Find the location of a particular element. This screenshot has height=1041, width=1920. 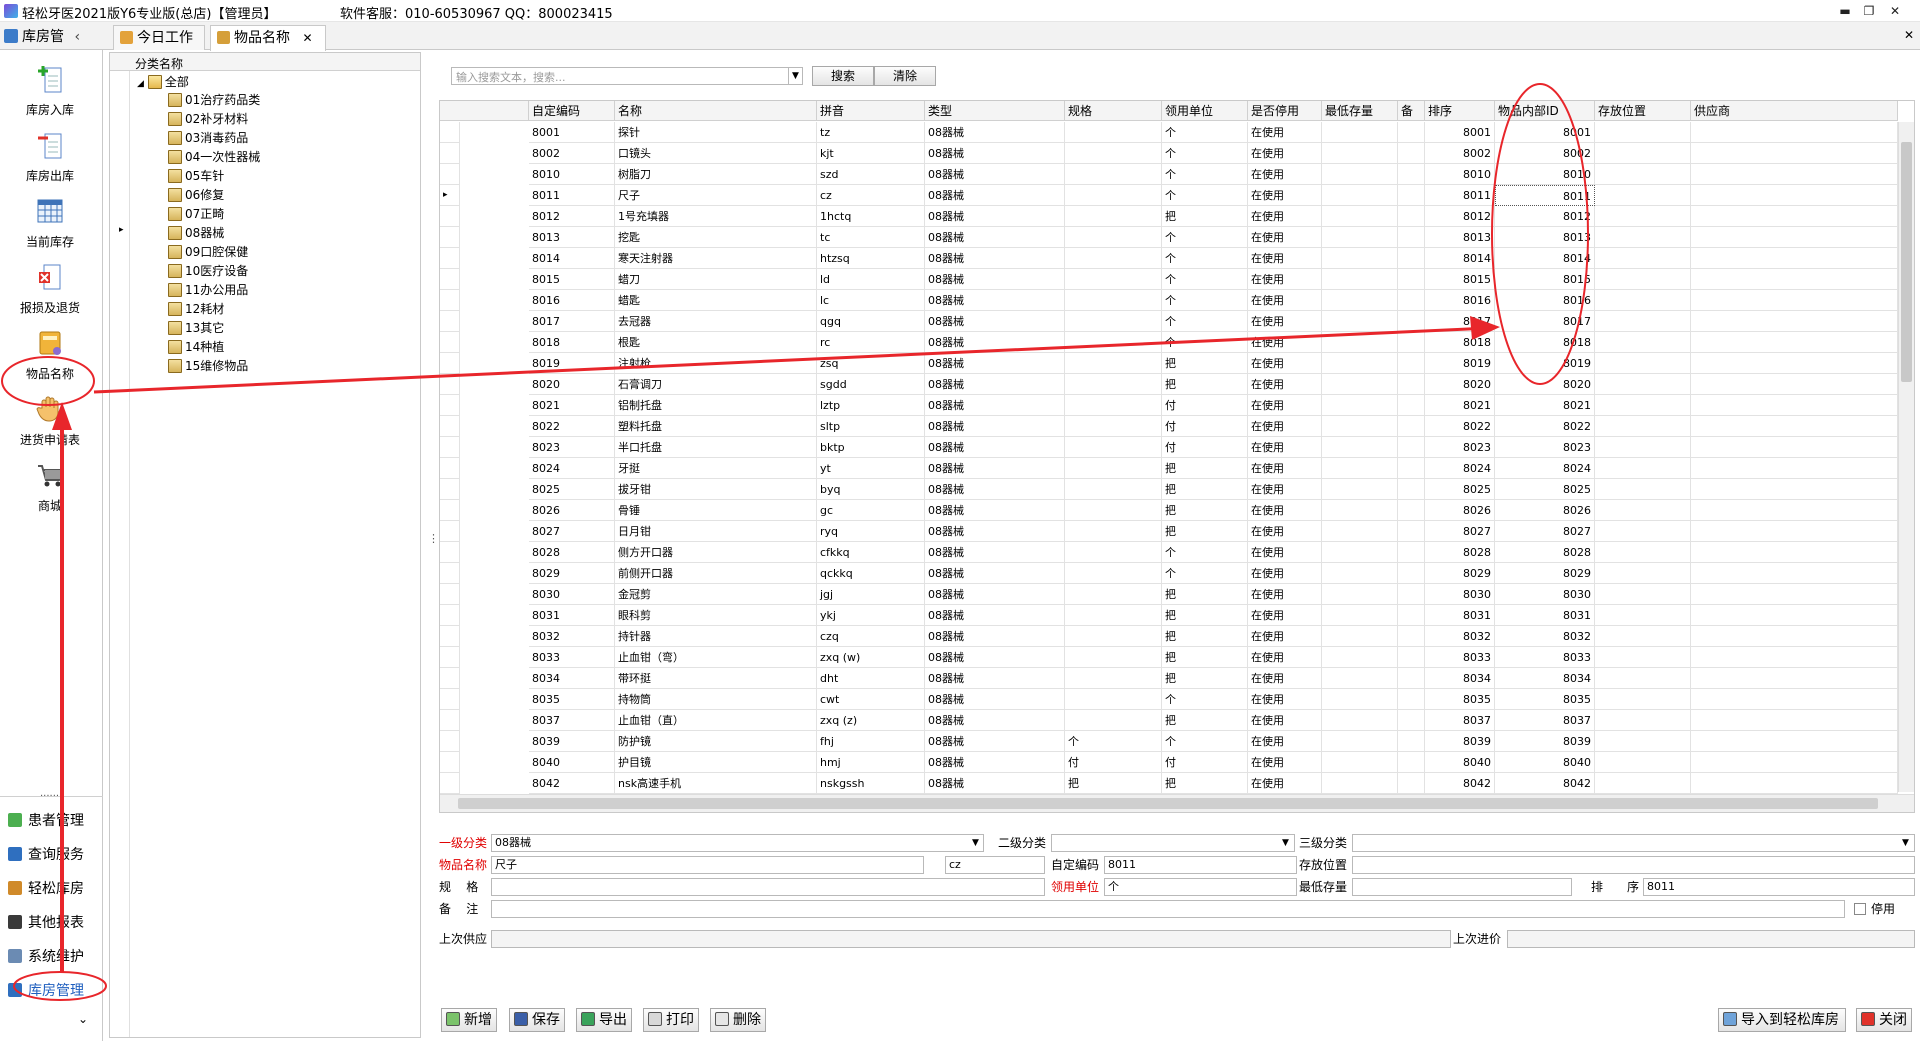

note-input is located at coordinates (1168, 909).